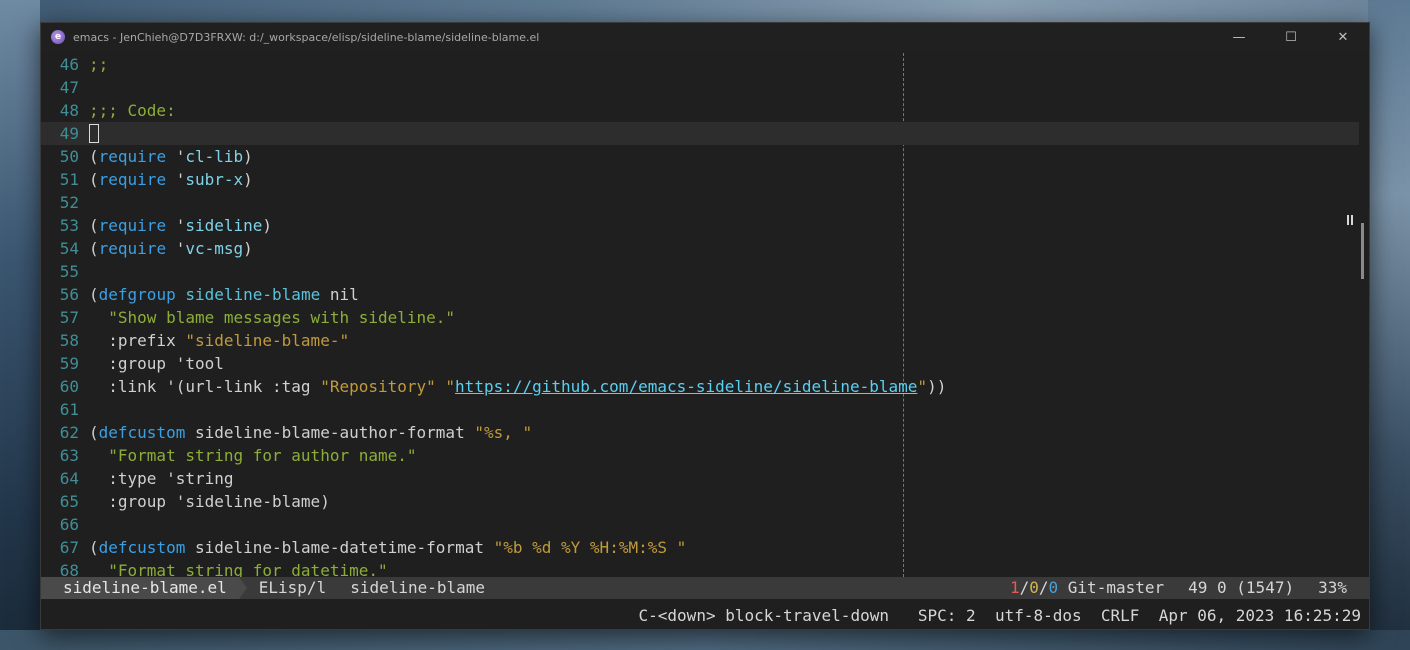  Describe the element at coordinates (700, 294) in the screenshot. I see `code-line: 56 (defgroup sideline-blame nil` at that location.